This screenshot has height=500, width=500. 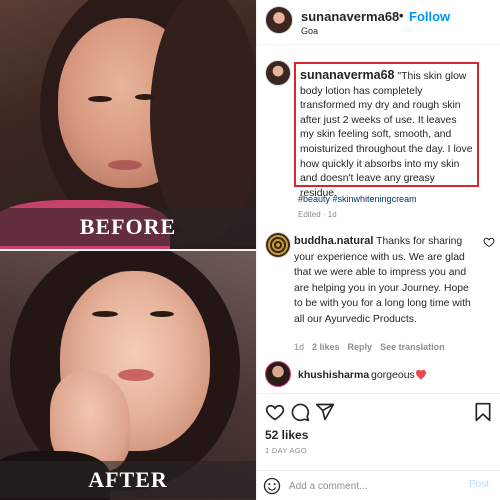 I want to click on before-label: BEFORE, so click(x=128, y=227).